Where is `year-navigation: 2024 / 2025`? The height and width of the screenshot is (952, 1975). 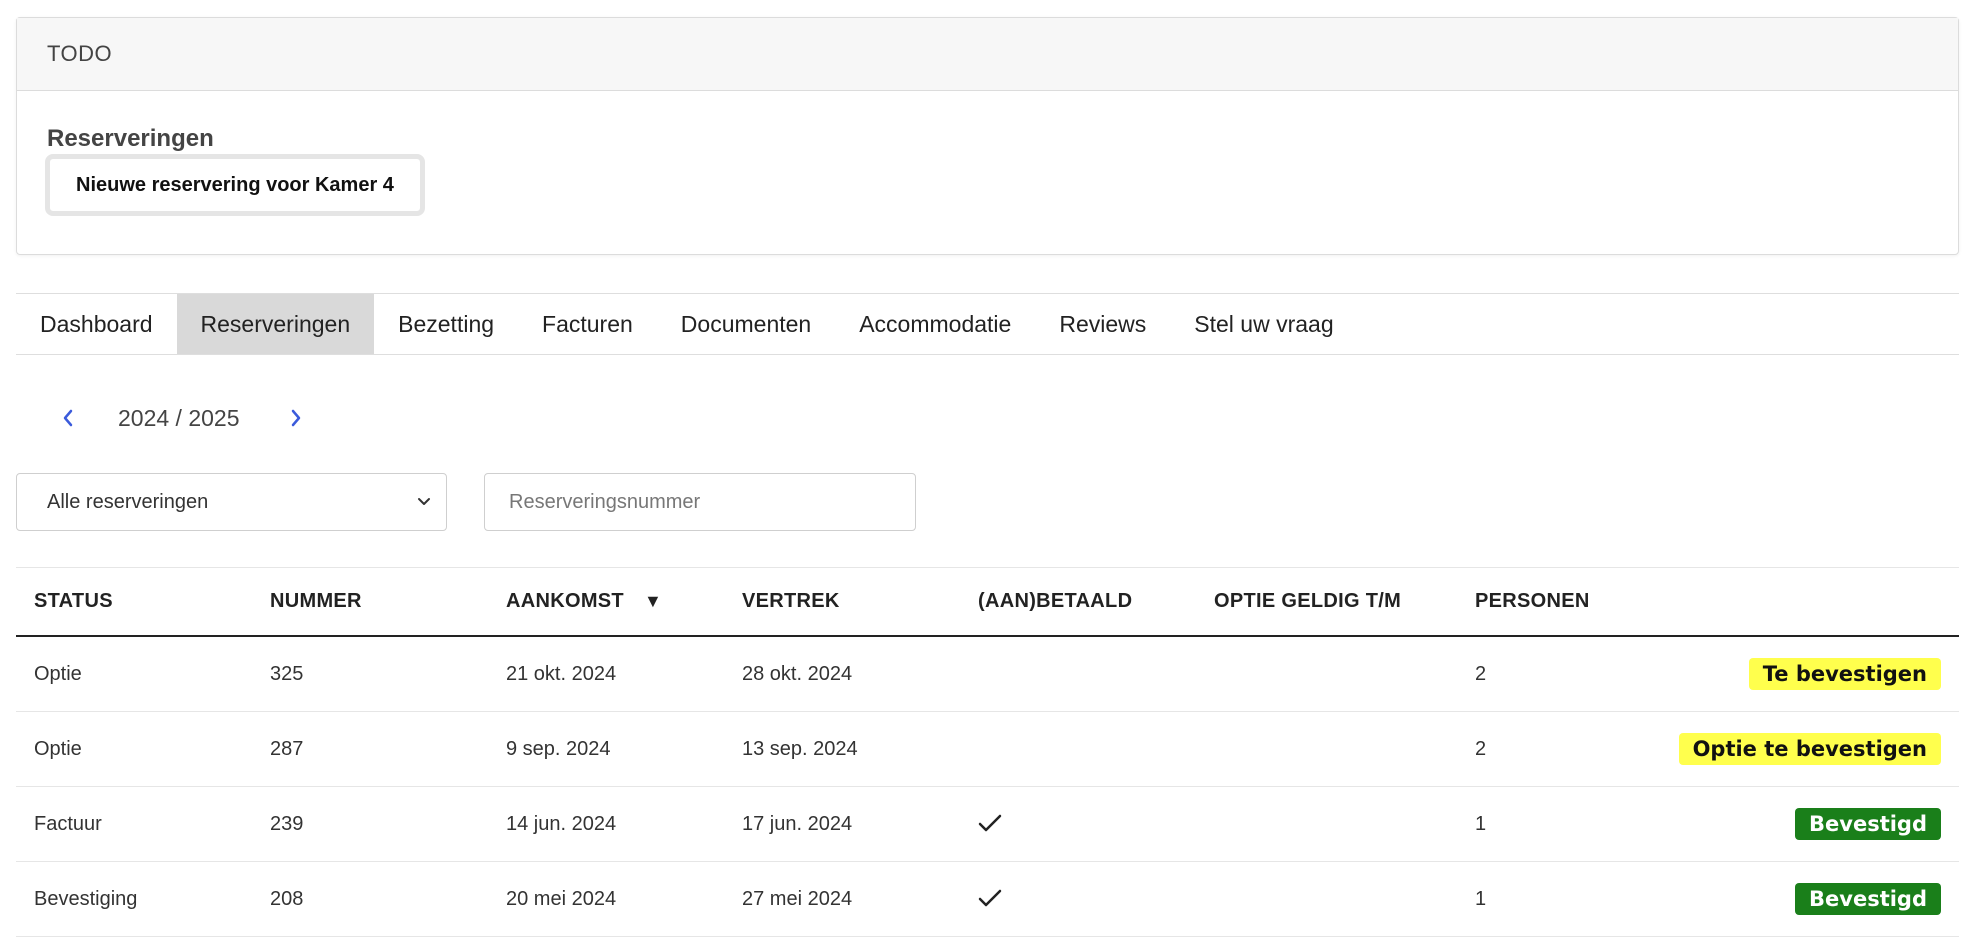
year-navigation: 2024 / 2025 is located at coordinates (182, 418).